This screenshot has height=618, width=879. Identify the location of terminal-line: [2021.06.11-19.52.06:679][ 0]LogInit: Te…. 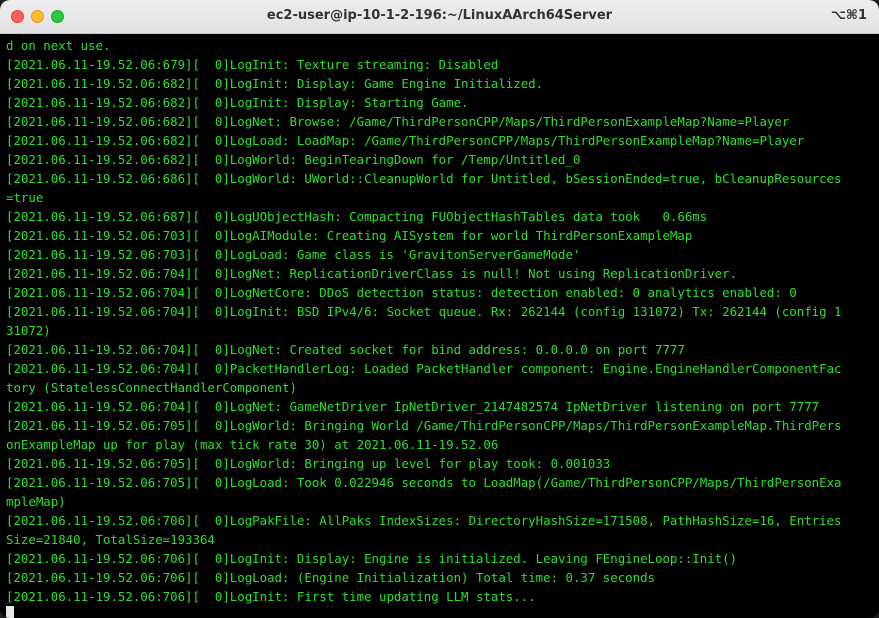
(252, 64).